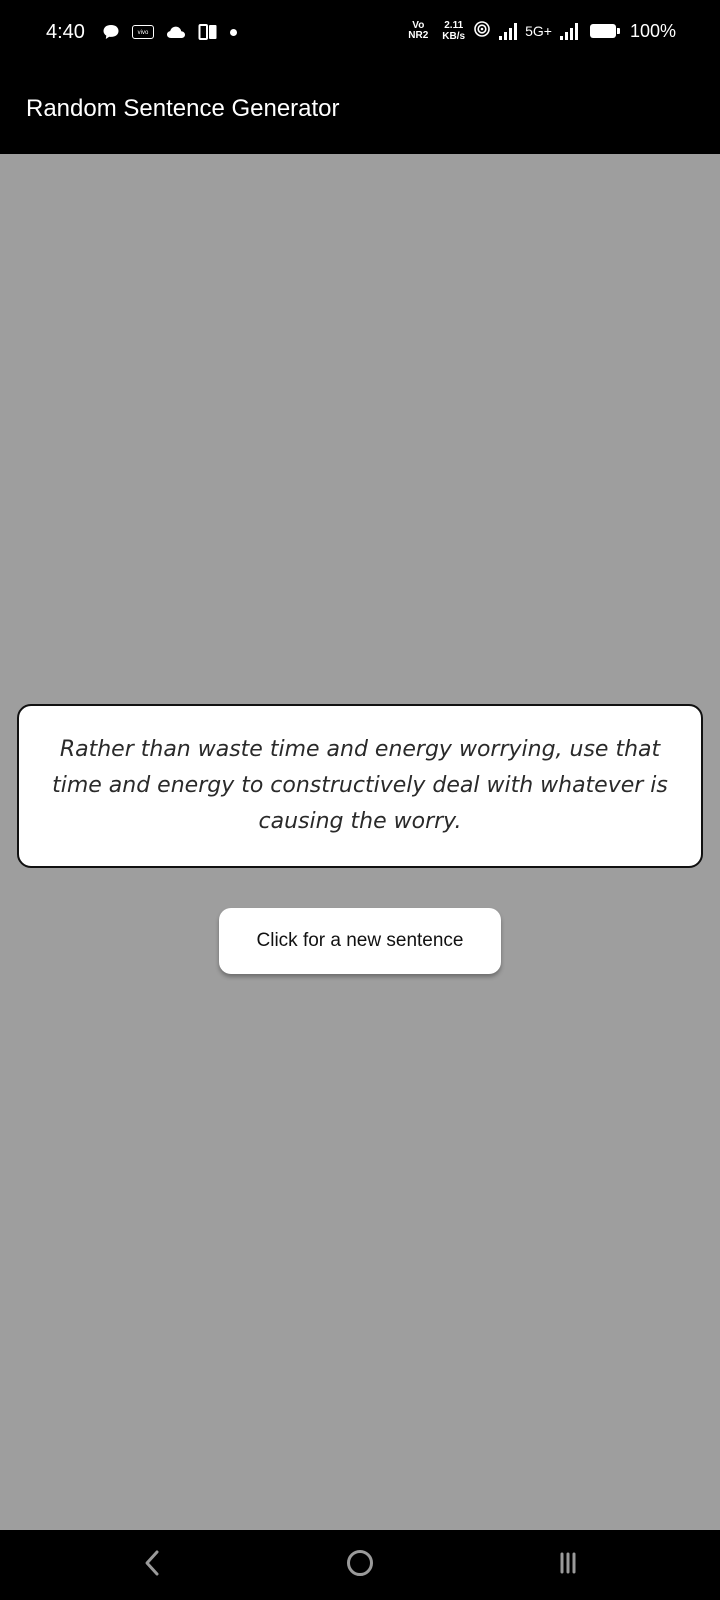 This screenshot has height=1600, width=720. What do you see at coordinates (360, 941) in the screenshot?
I see `new-sentence-button: Click for a new sentence` at bounding box center [360, 941].